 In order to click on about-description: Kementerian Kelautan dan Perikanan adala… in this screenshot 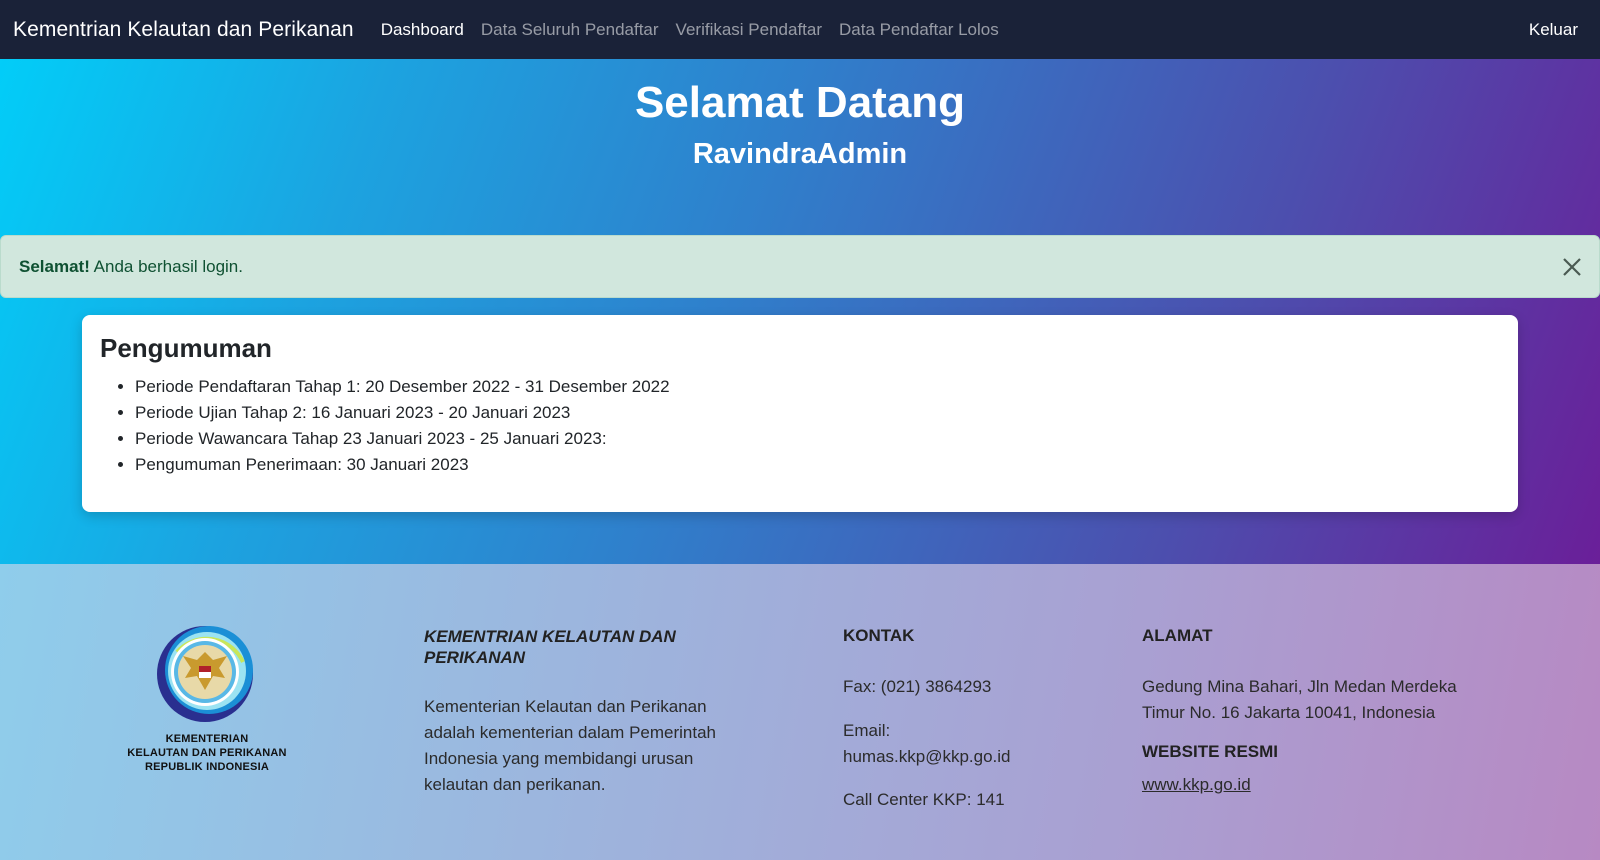, I will do `click(570, 746)`.